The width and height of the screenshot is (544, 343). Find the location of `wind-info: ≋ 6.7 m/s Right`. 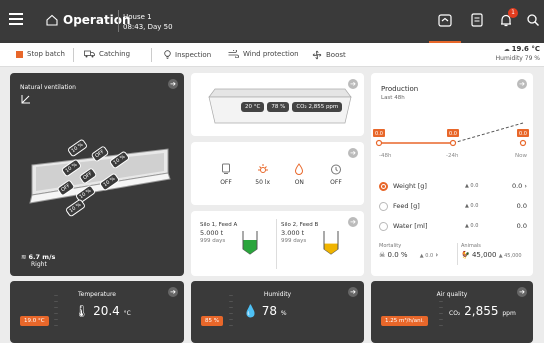

wind-info: ≋ 6.7 m/s Right is located at coordinates (38, 260).